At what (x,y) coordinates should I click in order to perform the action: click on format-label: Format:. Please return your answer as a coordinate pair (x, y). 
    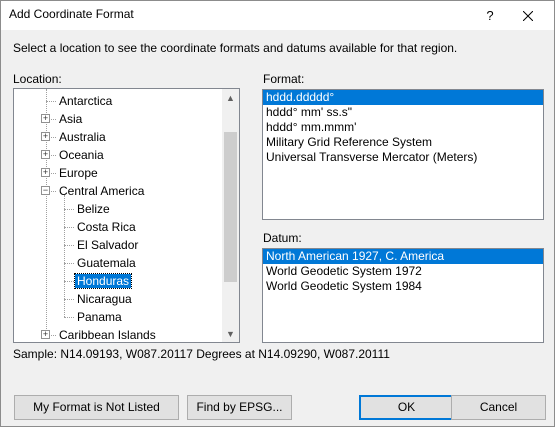
    Looking at the image, I should click on (283, 79).